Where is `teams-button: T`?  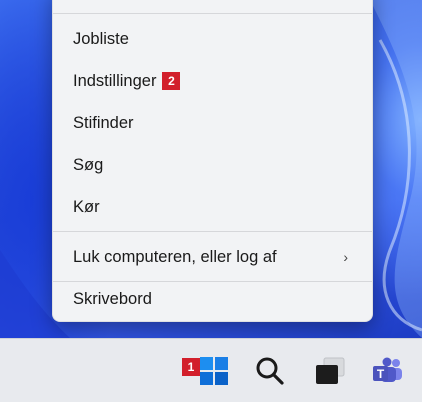 teams-button: T is located at coordinates (388, 370).